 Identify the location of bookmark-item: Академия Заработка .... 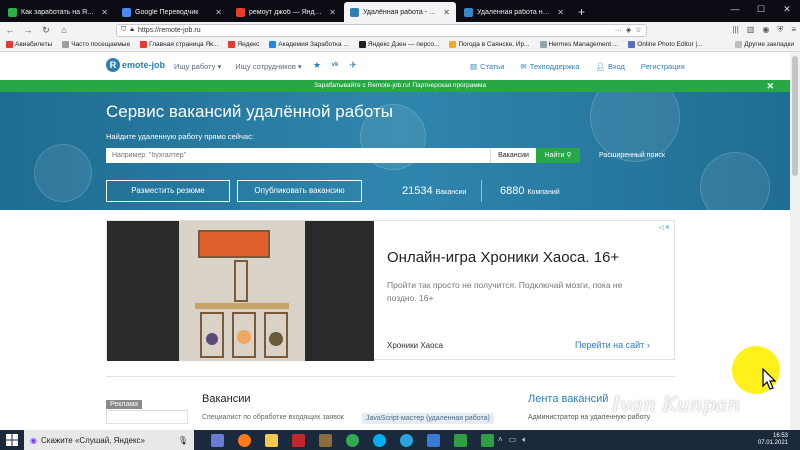
(309, 44).